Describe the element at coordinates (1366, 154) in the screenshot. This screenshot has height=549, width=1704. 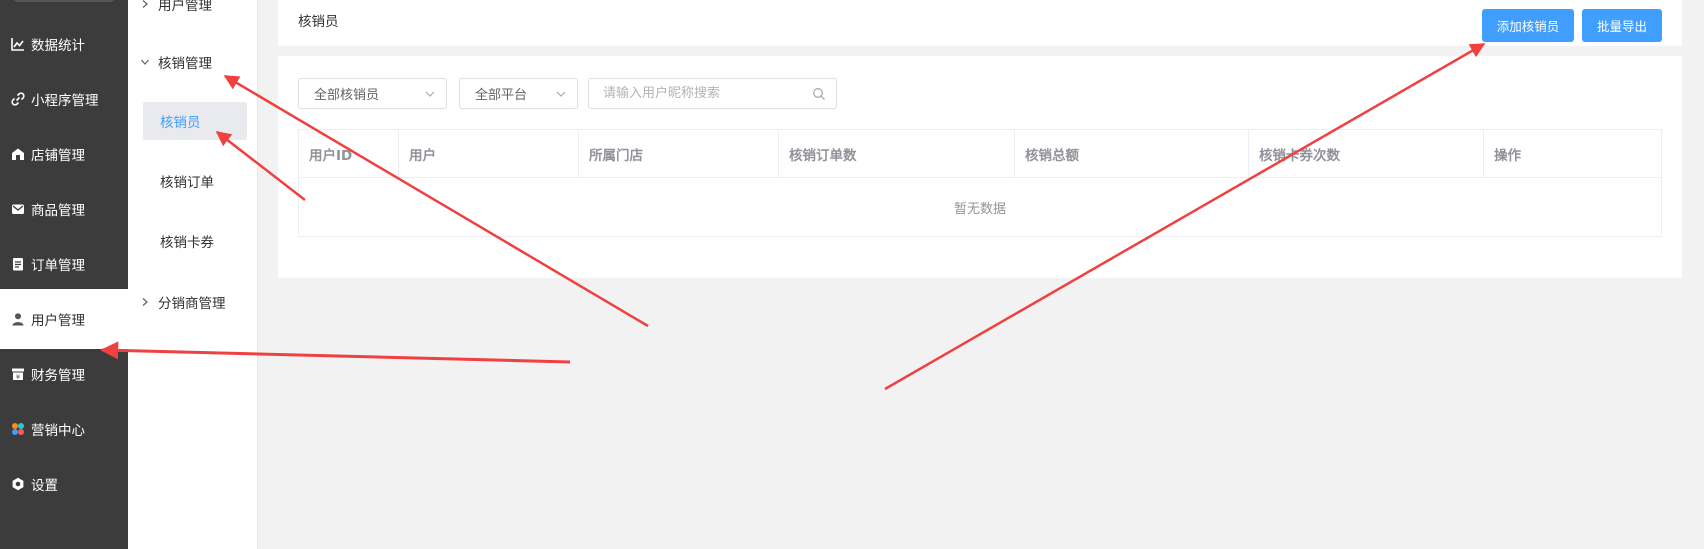
I see `column-header-coupon-count: 核销卡券次数` at that location.